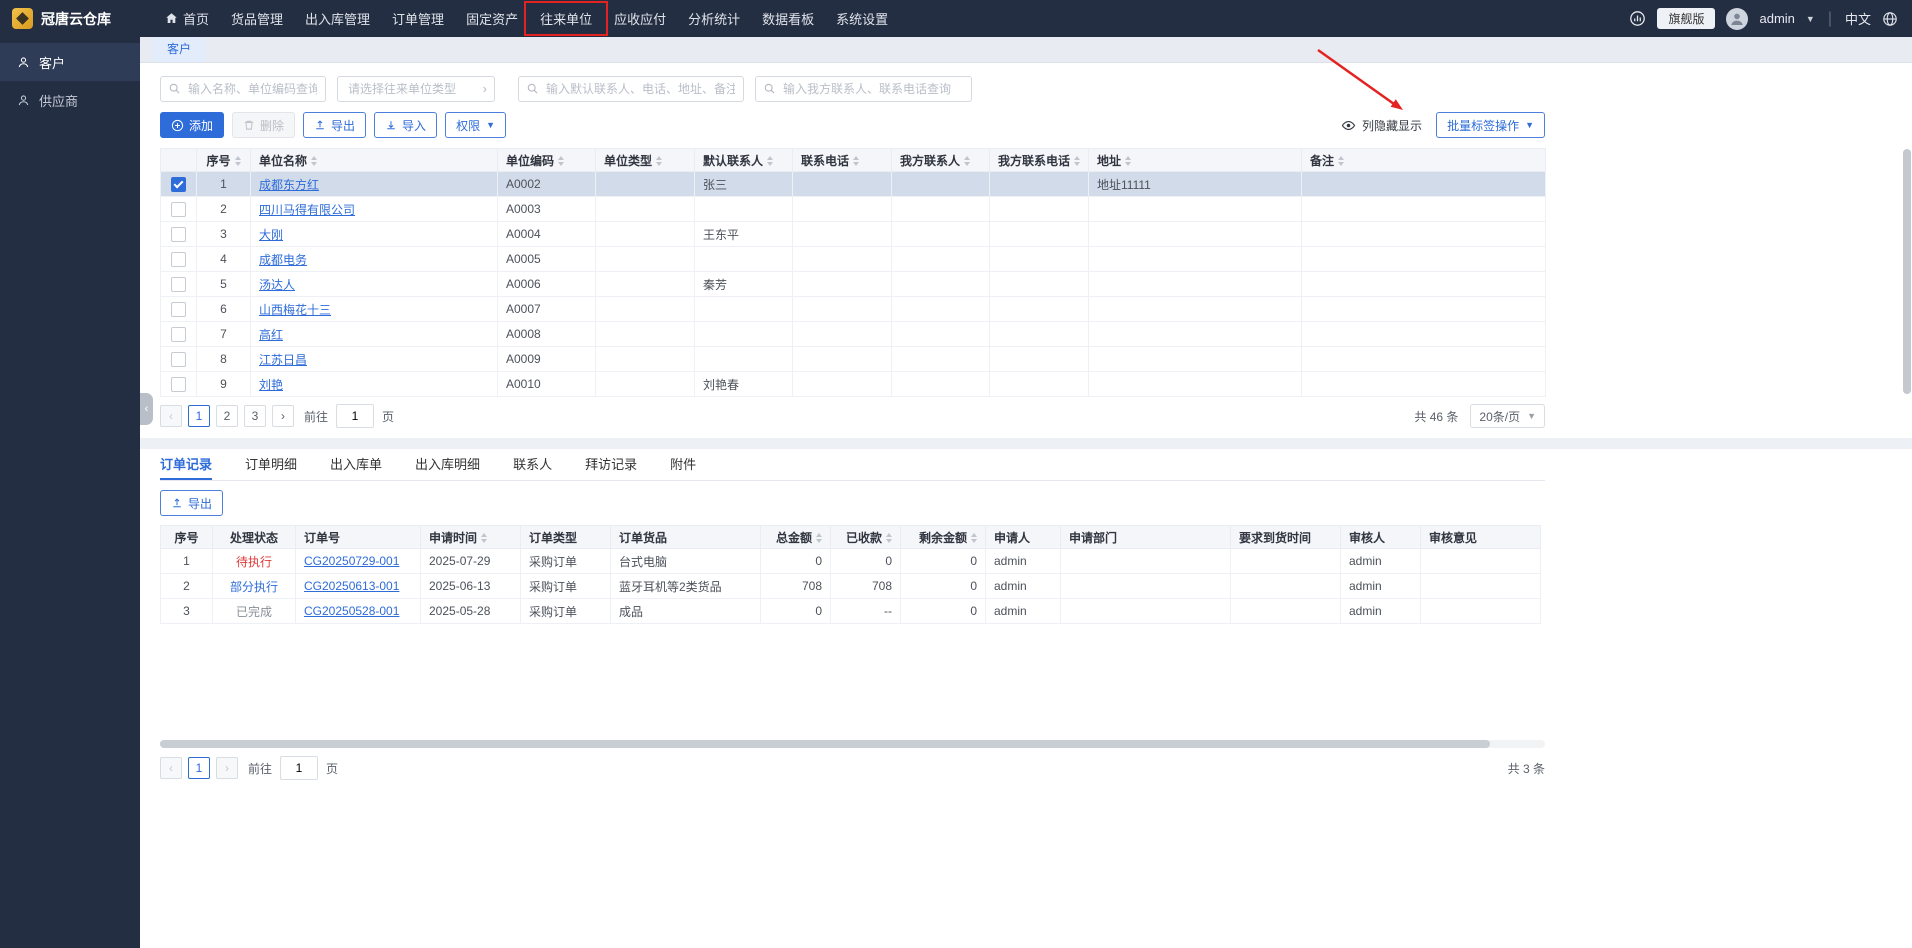 The image size is (1912, 948). I want to click on horizontal-scrollbar-thumb, so click(825, 744).